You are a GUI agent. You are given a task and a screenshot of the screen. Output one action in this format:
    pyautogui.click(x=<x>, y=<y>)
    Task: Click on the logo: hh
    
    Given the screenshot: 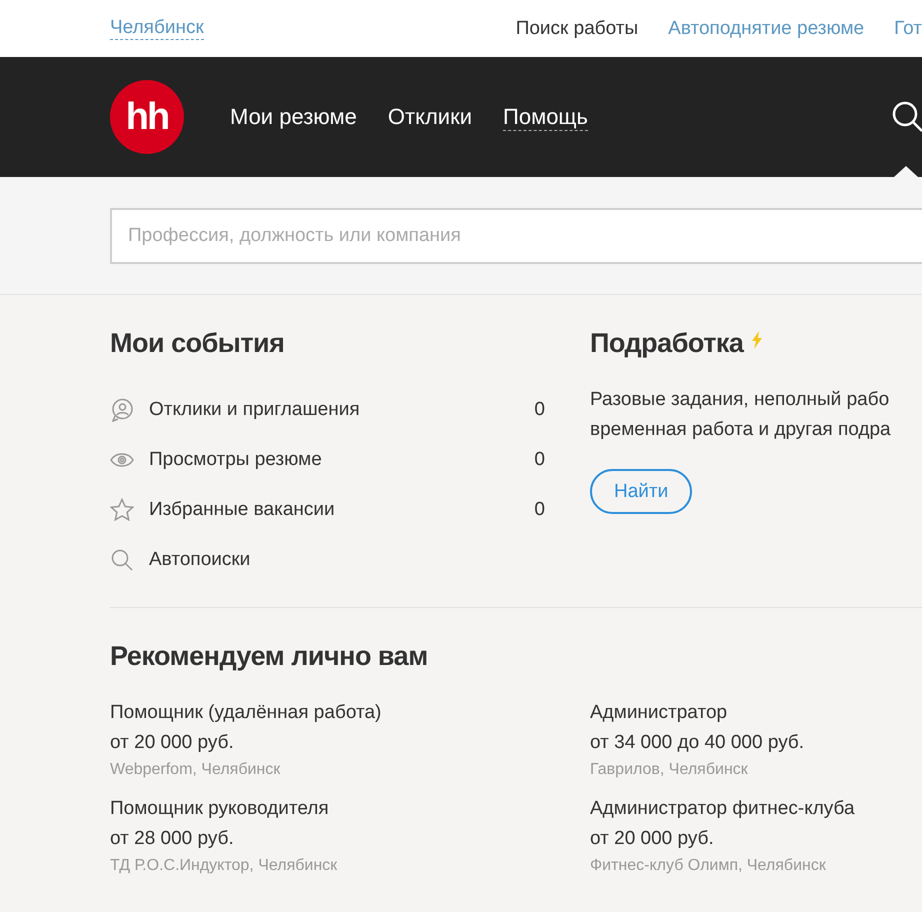 What is the action you would take?
    pyautogui.click(x=147, y=117)
    